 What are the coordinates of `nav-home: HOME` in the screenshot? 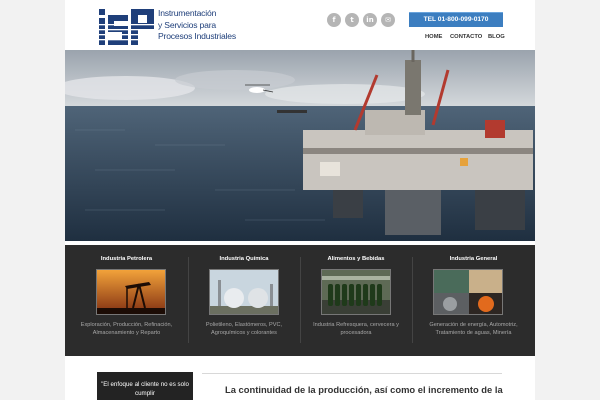 It's located at (433, 37).